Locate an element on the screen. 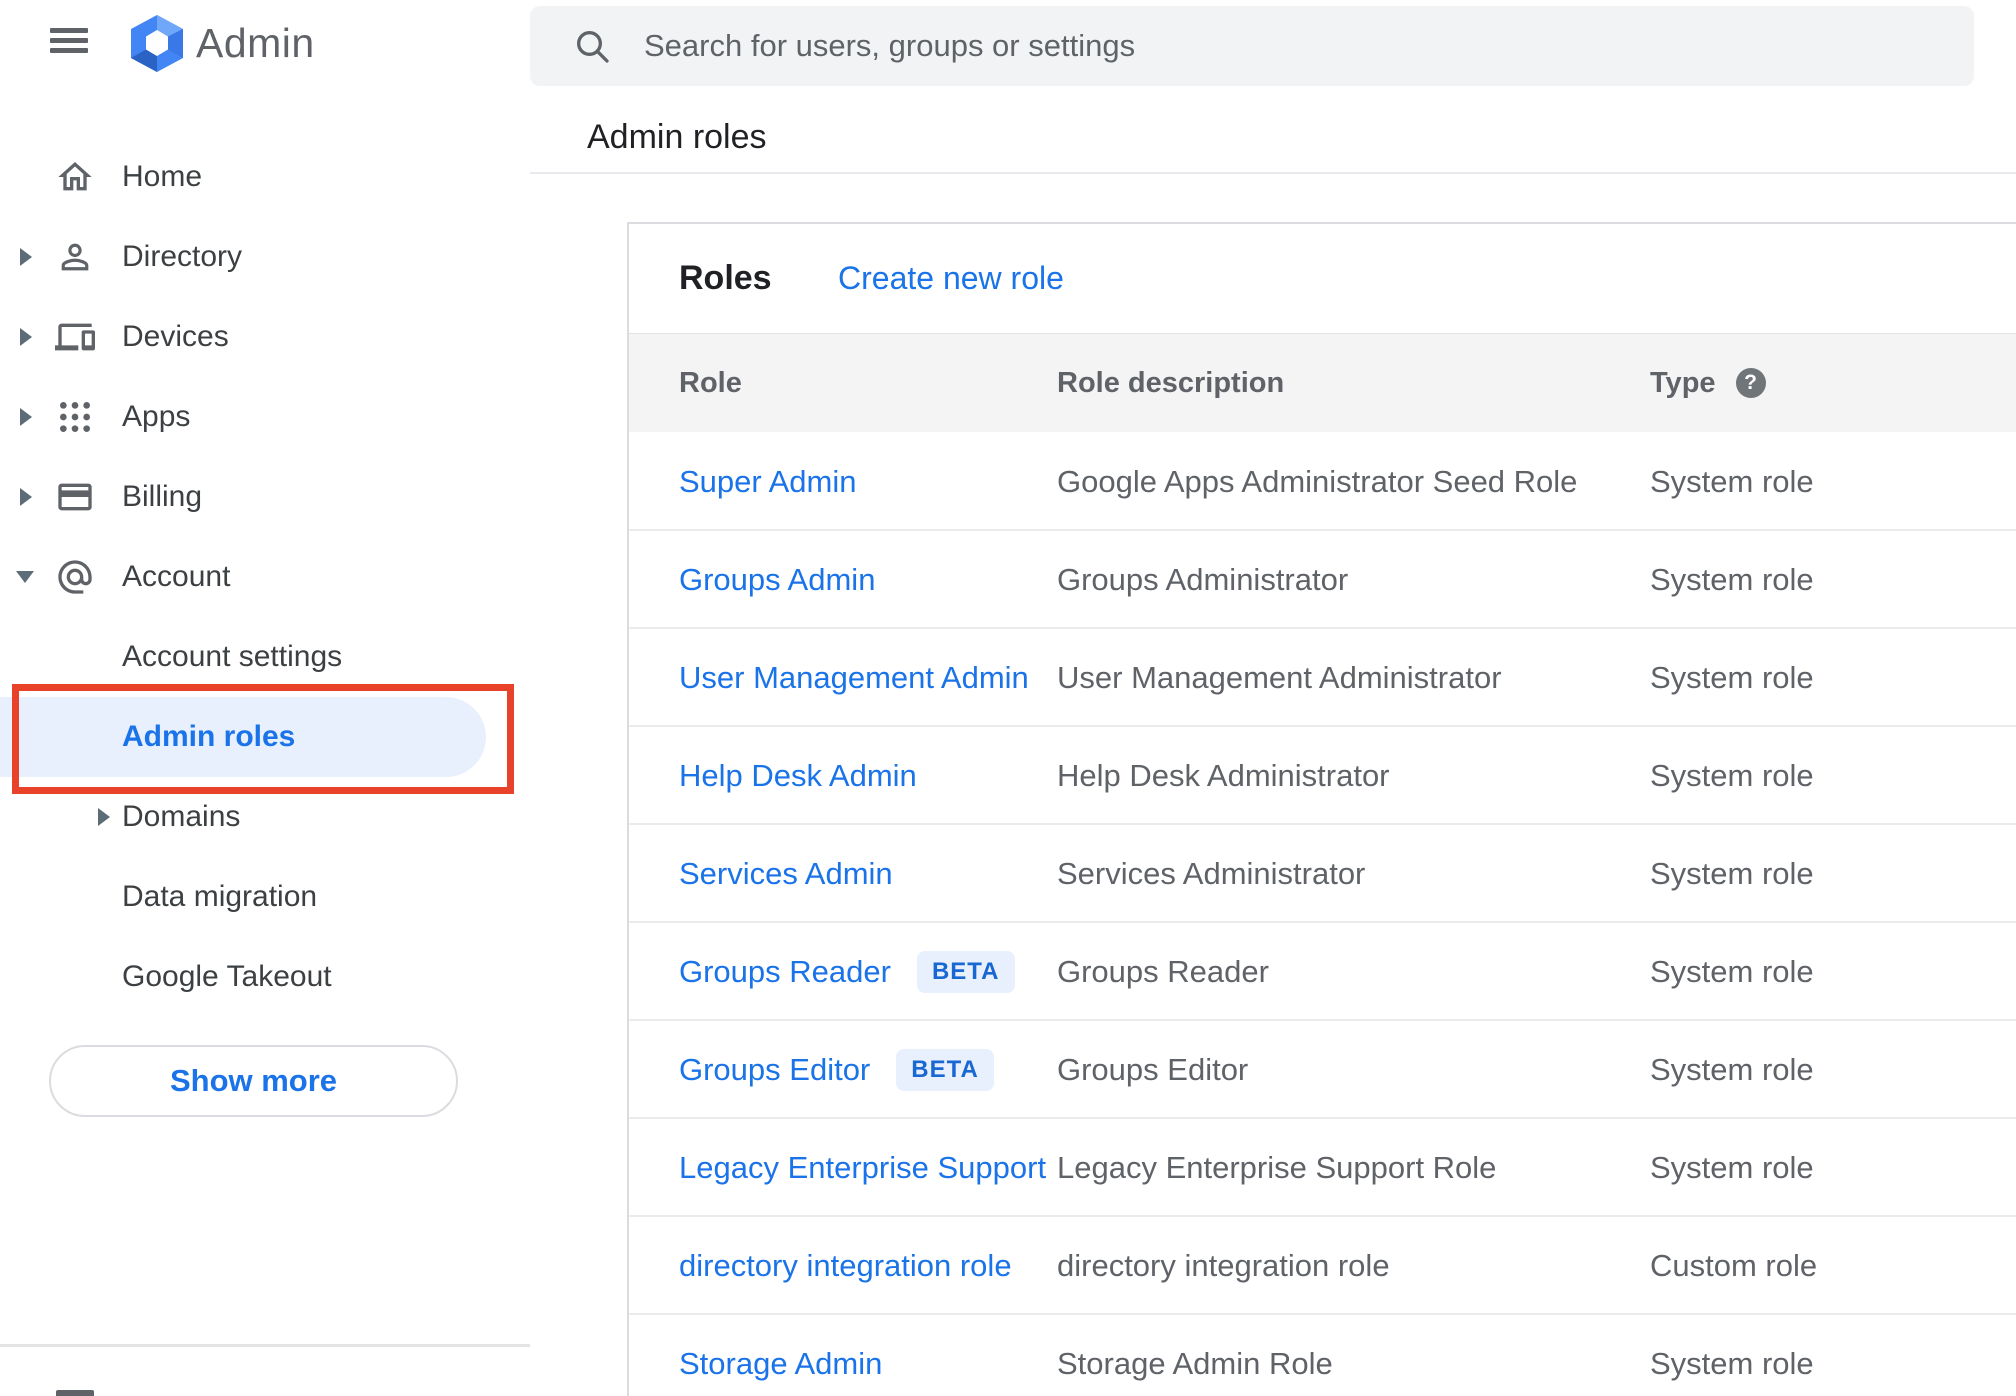 The height and width of the screenshot is (1396, 2016). devices-icon is located at coordinates (75, 337).